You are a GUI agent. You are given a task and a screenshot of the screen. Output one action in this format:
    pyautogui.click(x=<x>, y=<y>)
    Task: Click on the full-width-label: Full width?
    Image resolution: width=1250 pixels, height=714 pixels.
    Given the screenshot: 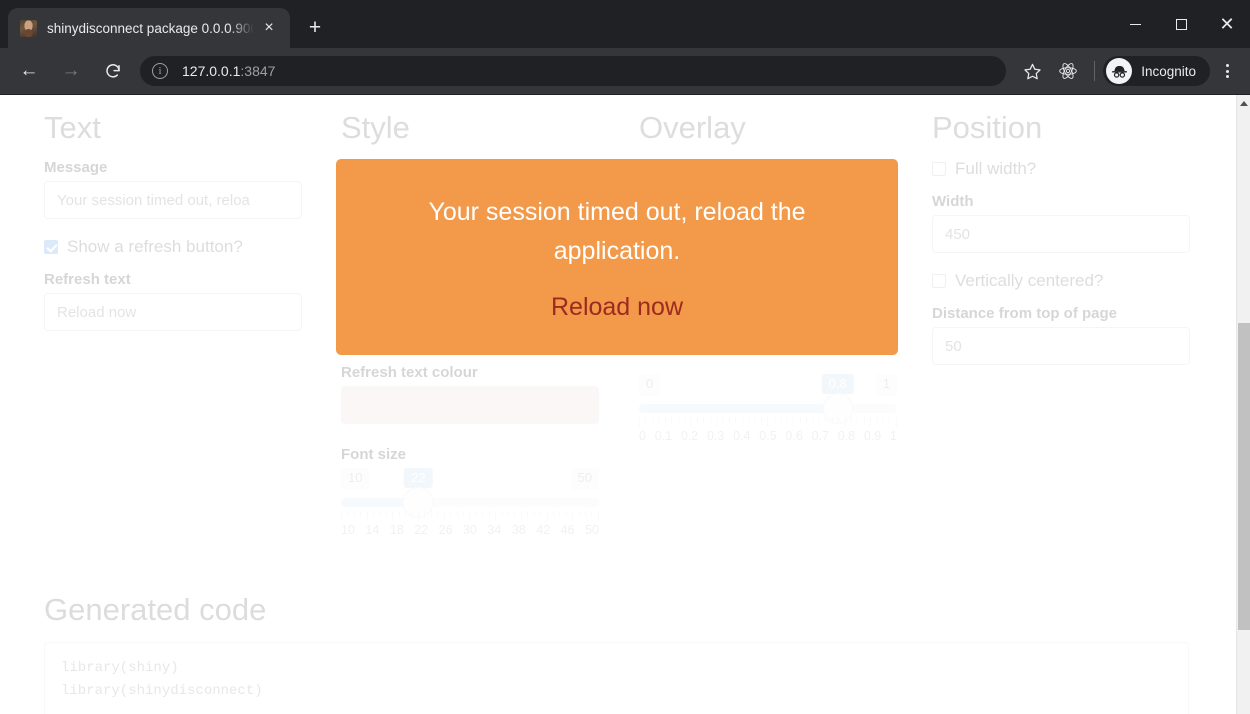 What is the action you would take?
    pyautogui.click(x=996, y=169)
    